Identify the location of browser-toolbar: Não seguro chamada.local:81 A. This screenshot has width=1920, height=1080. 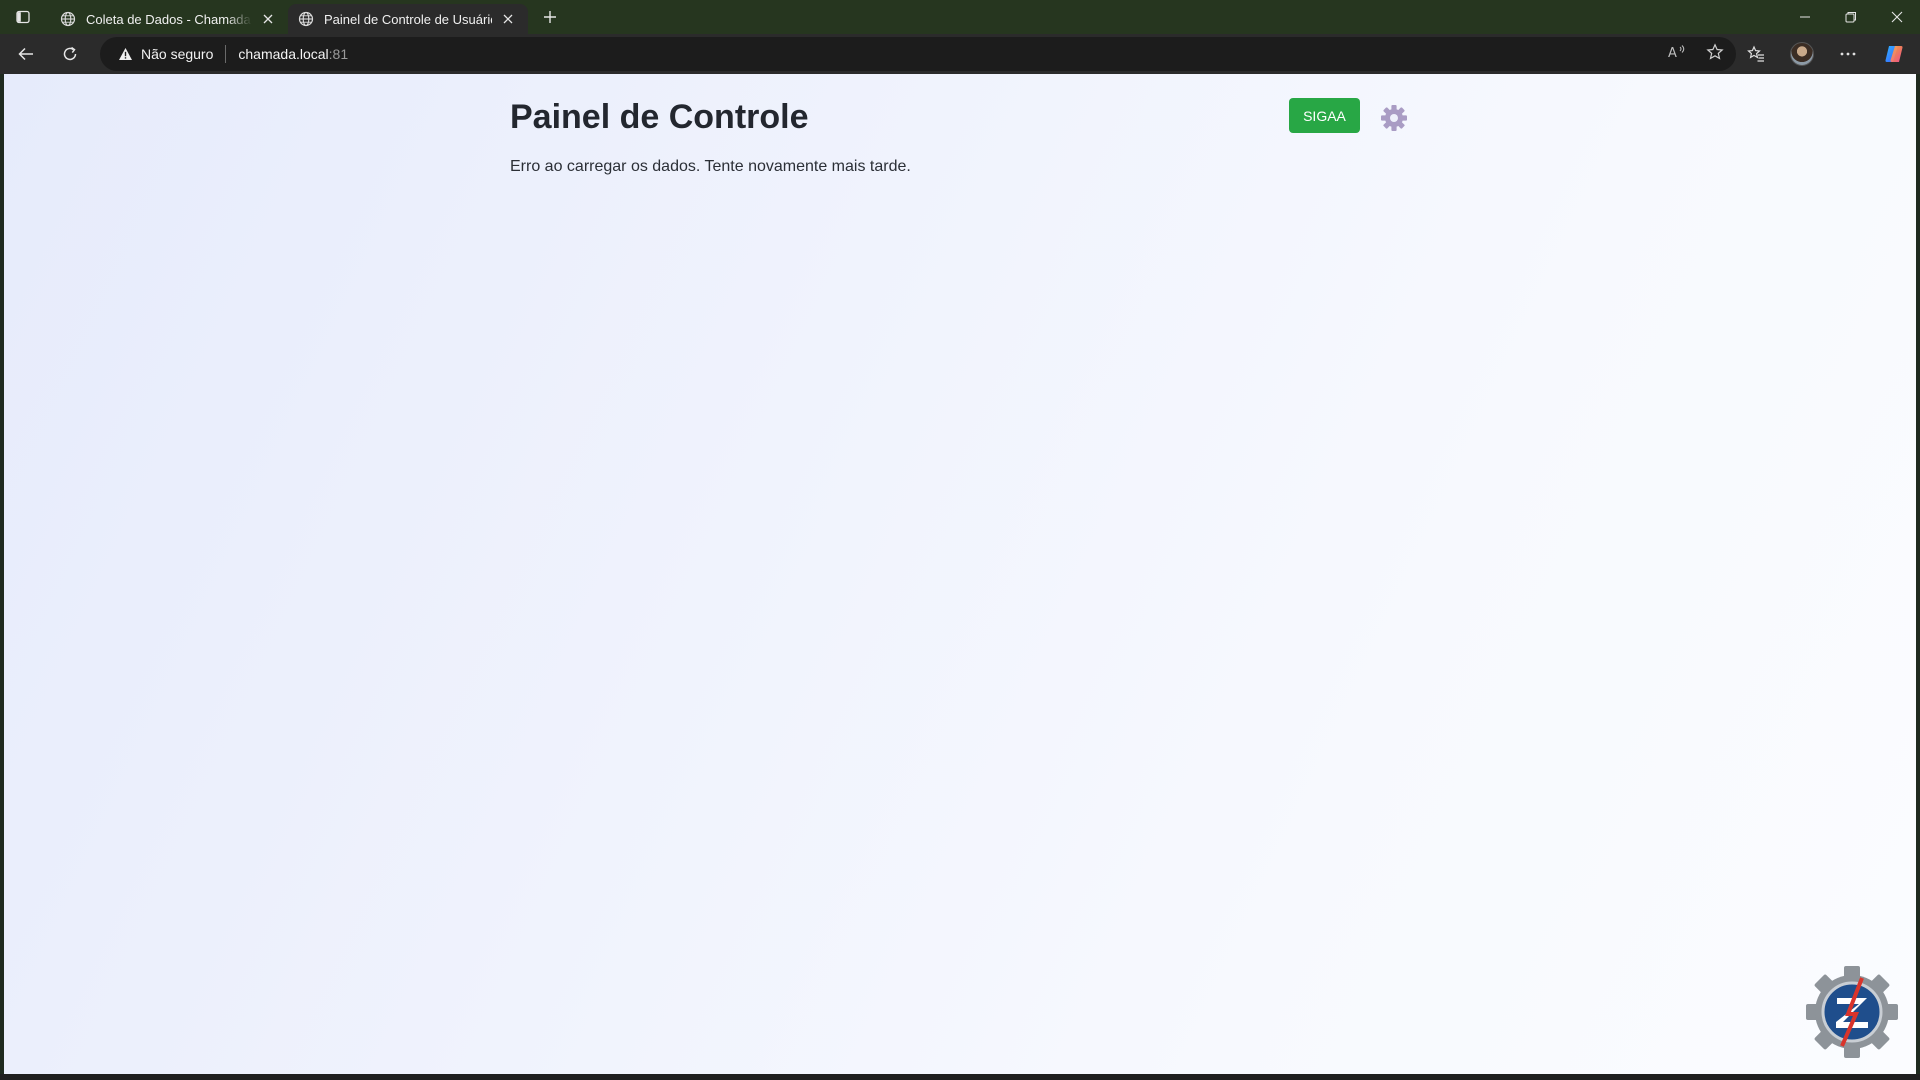
(960, 54).